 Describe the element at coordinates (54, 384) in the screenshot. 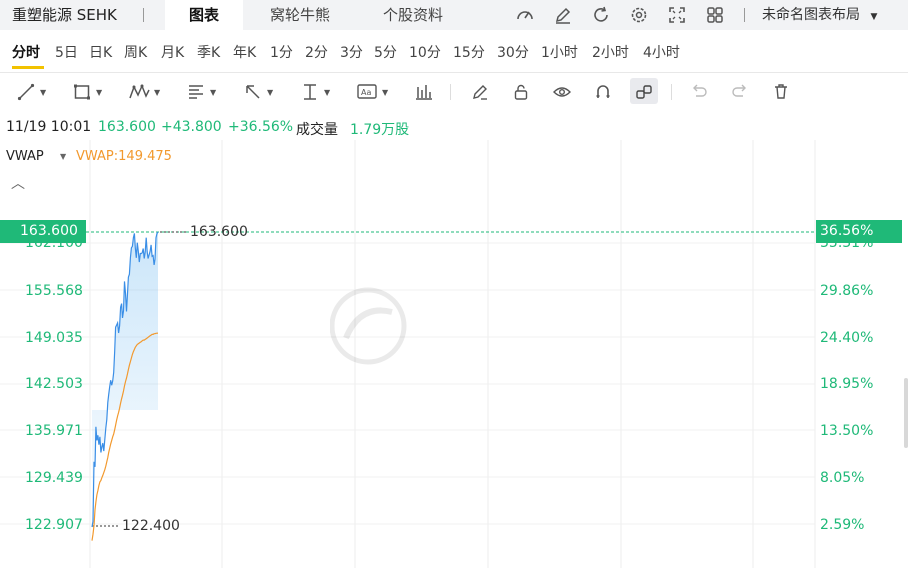

I see `y-left-tick: 142.503` at that location.